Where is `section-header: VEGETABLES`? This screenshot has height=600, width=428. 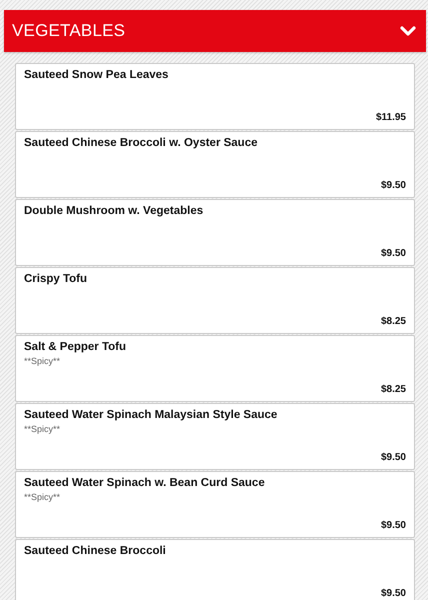
section-header: VEGETABLES is located at coordinates (215, 31).